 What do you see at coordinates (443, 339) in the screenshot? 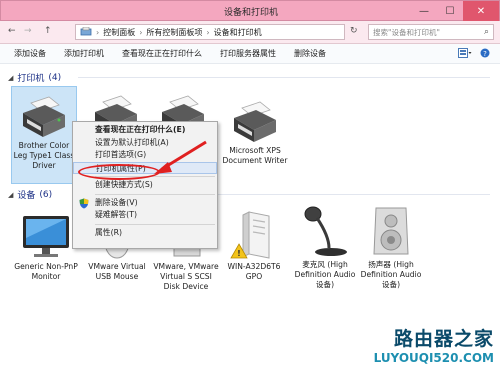
I see `watermark-title: 路由器之家` at bounding box center [443, 339].